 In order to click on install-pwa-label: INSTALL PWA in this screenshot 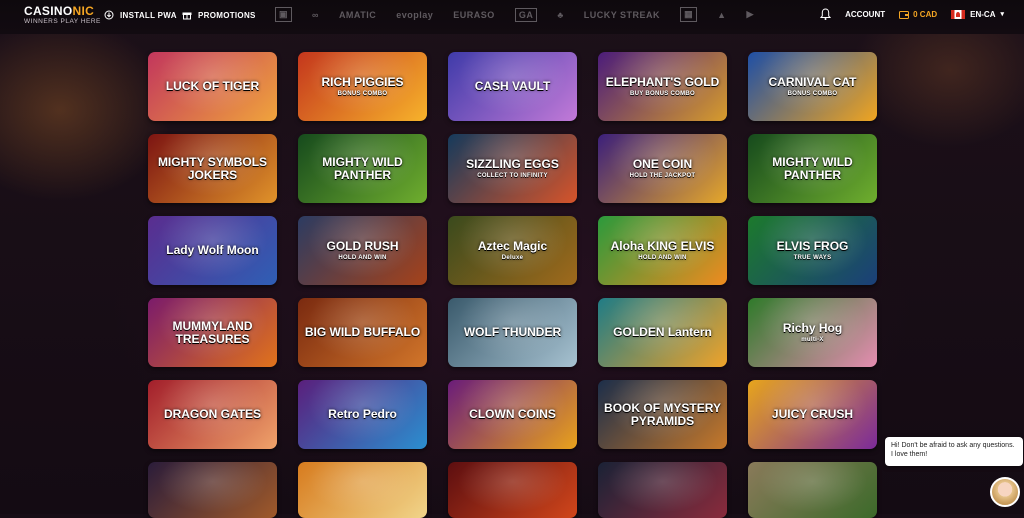, I will do `click(148, 15)`.